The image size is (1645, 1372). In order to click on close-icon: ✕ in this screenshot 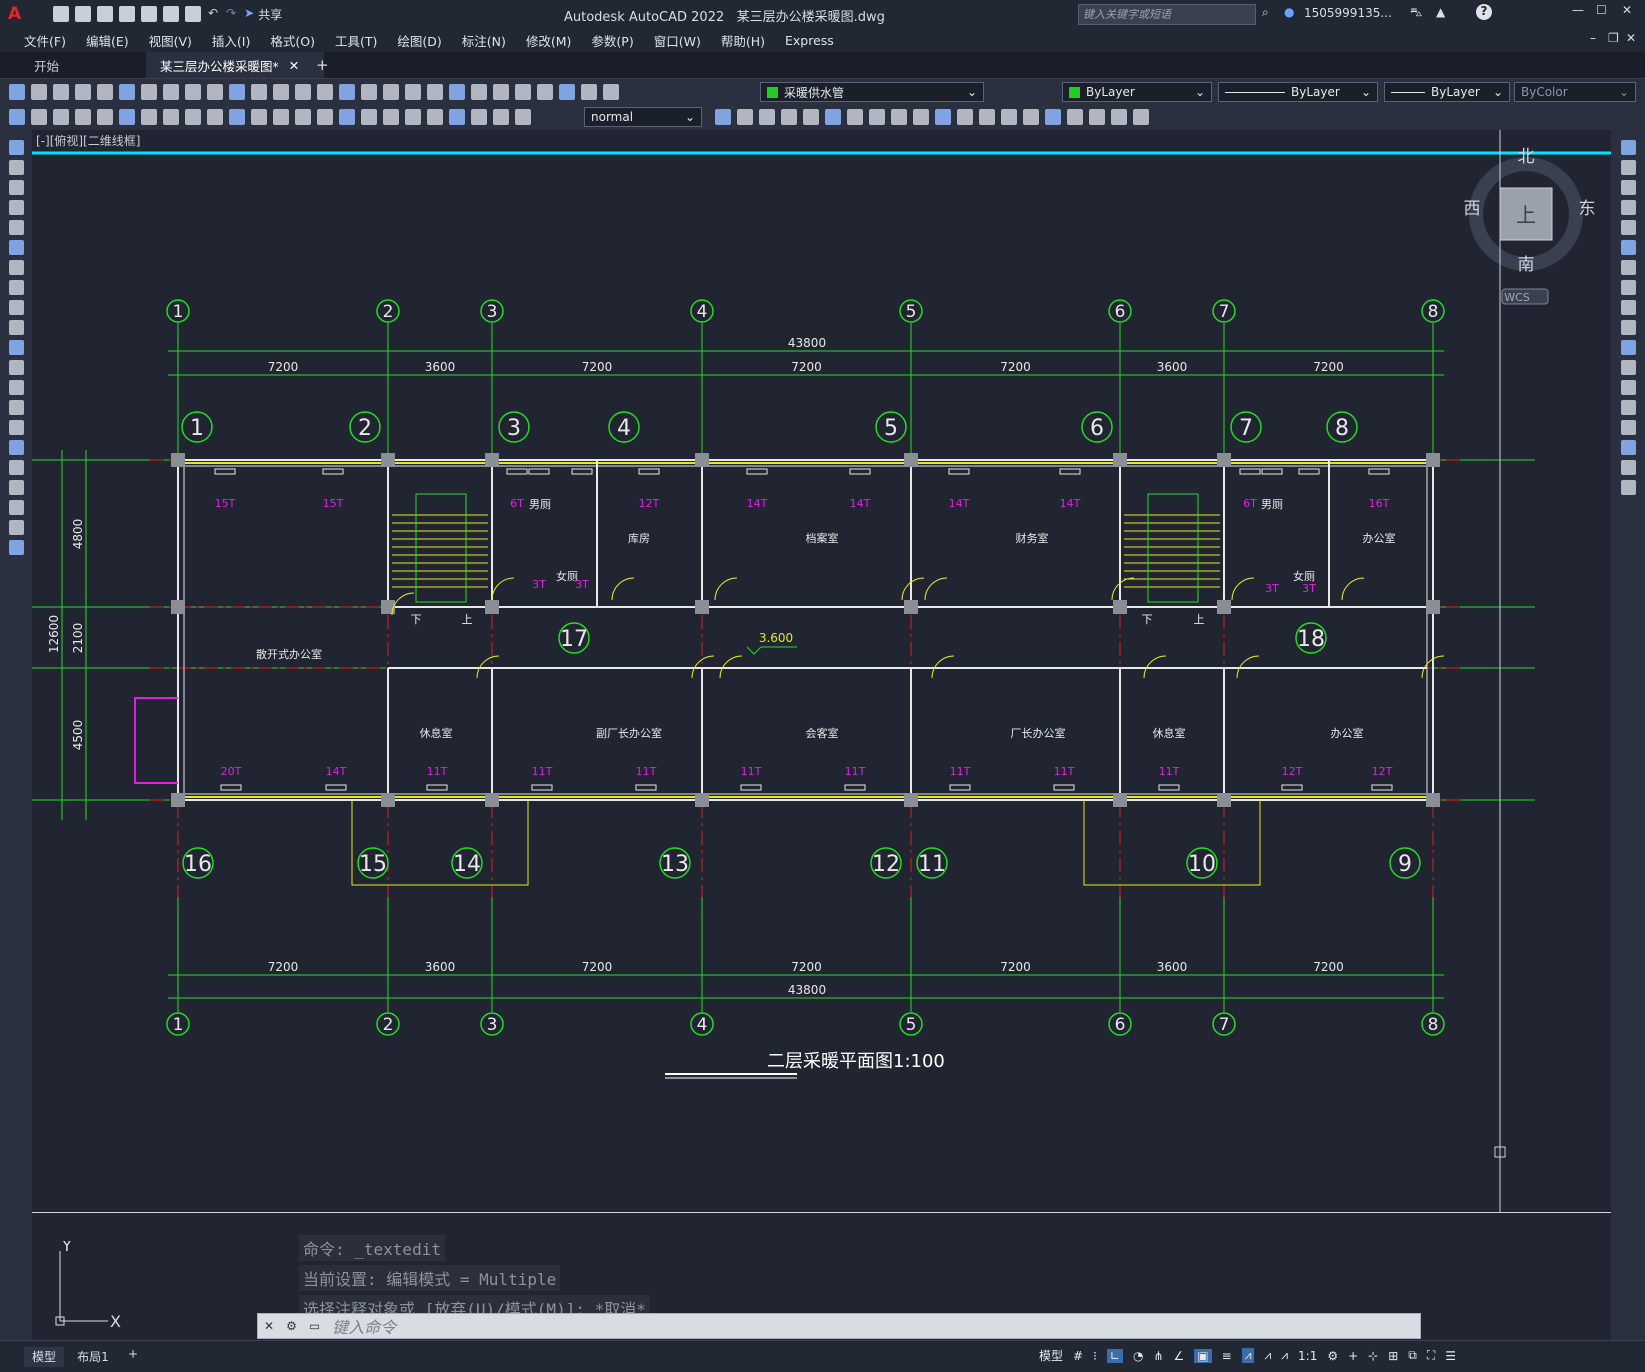, I will do `click(1627, 10)`.